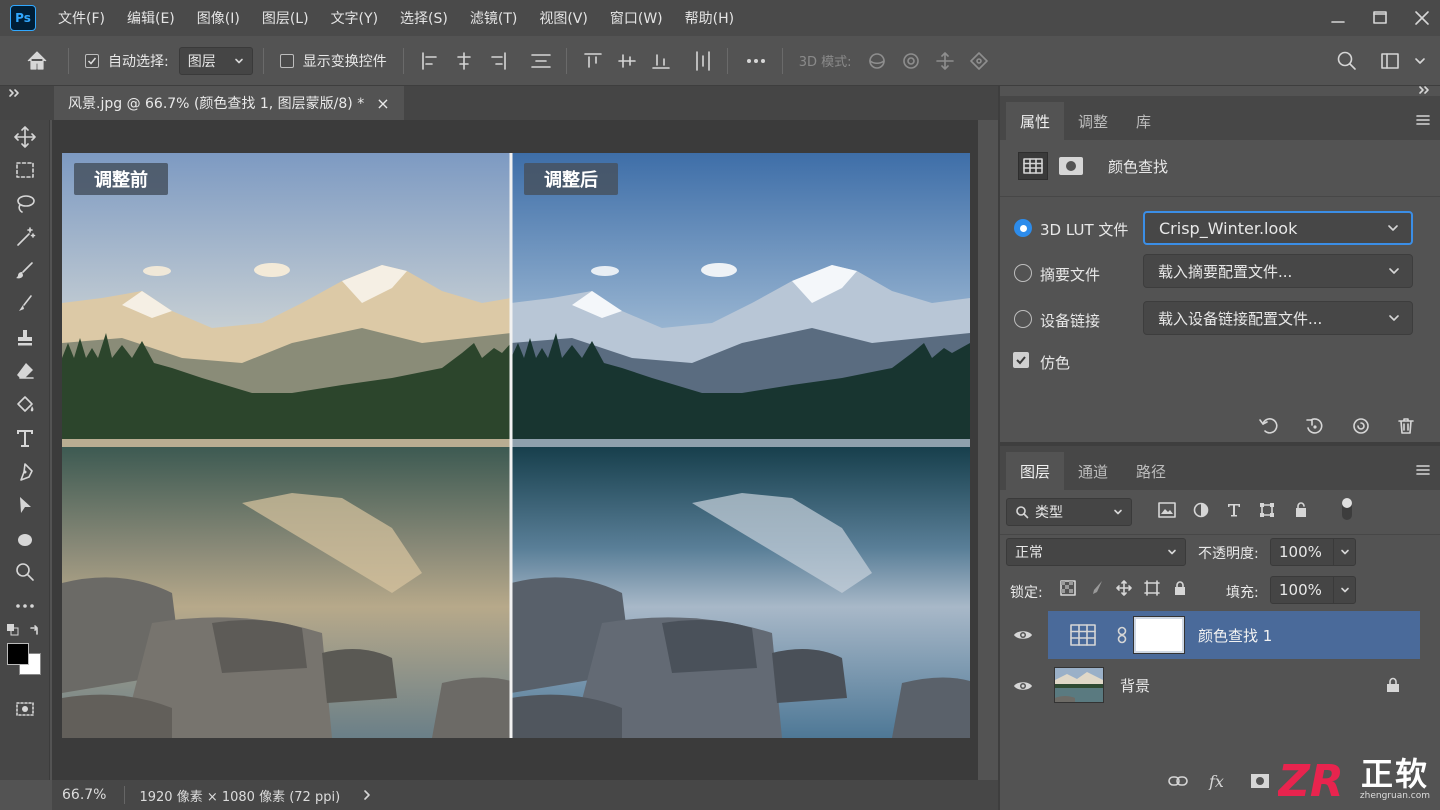 Image resolution: width=1440 pixels, height=810 pixels. Describe the element at coordinates (25, 204) in the screenshot. I see `lasso-tool` at that location.